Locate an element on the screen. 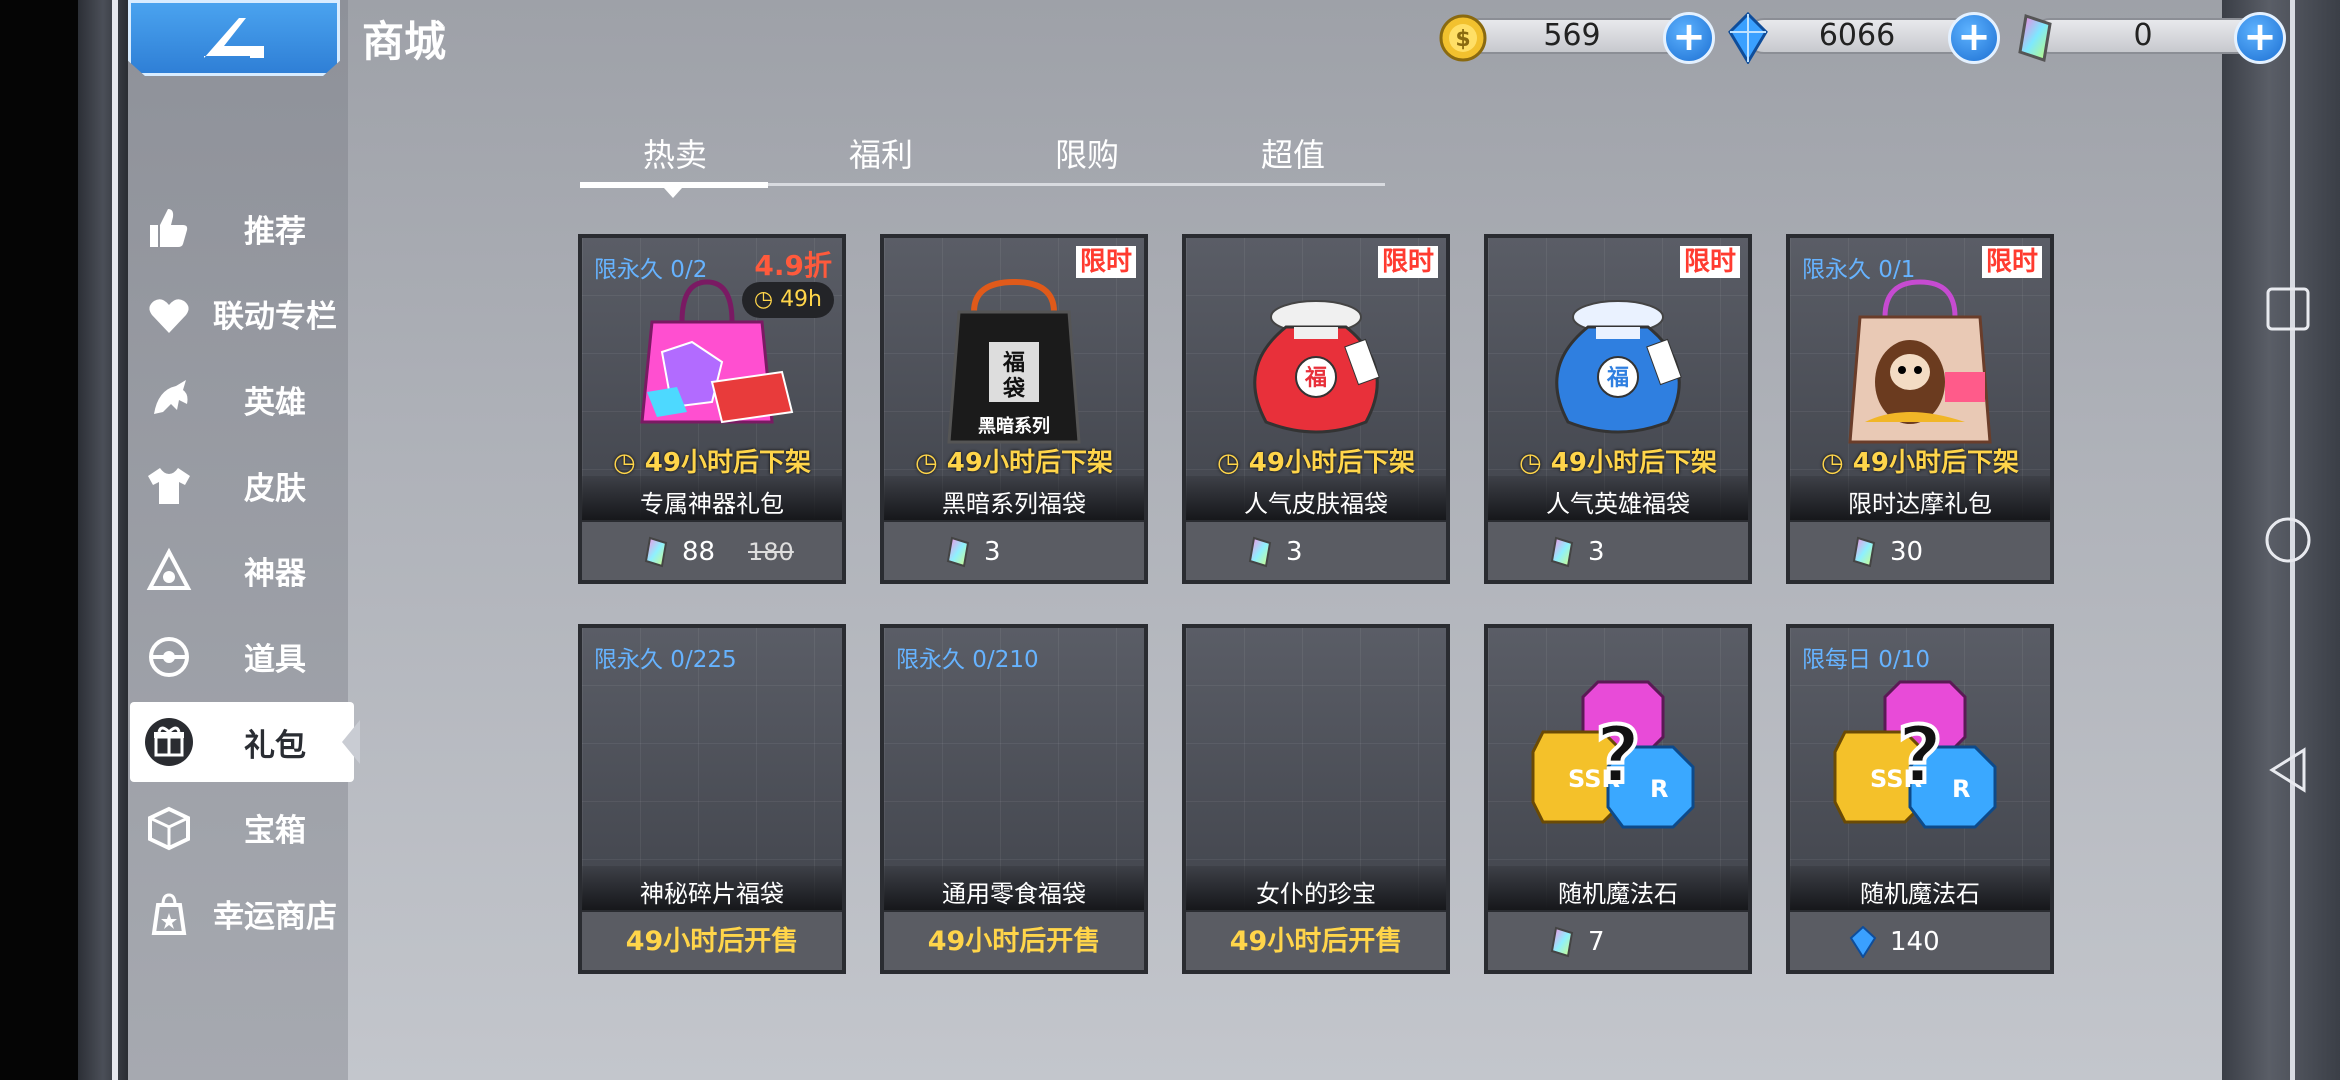 This screenshot has width=2340, height=1080. shop-card: SSR R? 限每日 0/10 随机魔法石 140 is located at coordinates (1920, 799).